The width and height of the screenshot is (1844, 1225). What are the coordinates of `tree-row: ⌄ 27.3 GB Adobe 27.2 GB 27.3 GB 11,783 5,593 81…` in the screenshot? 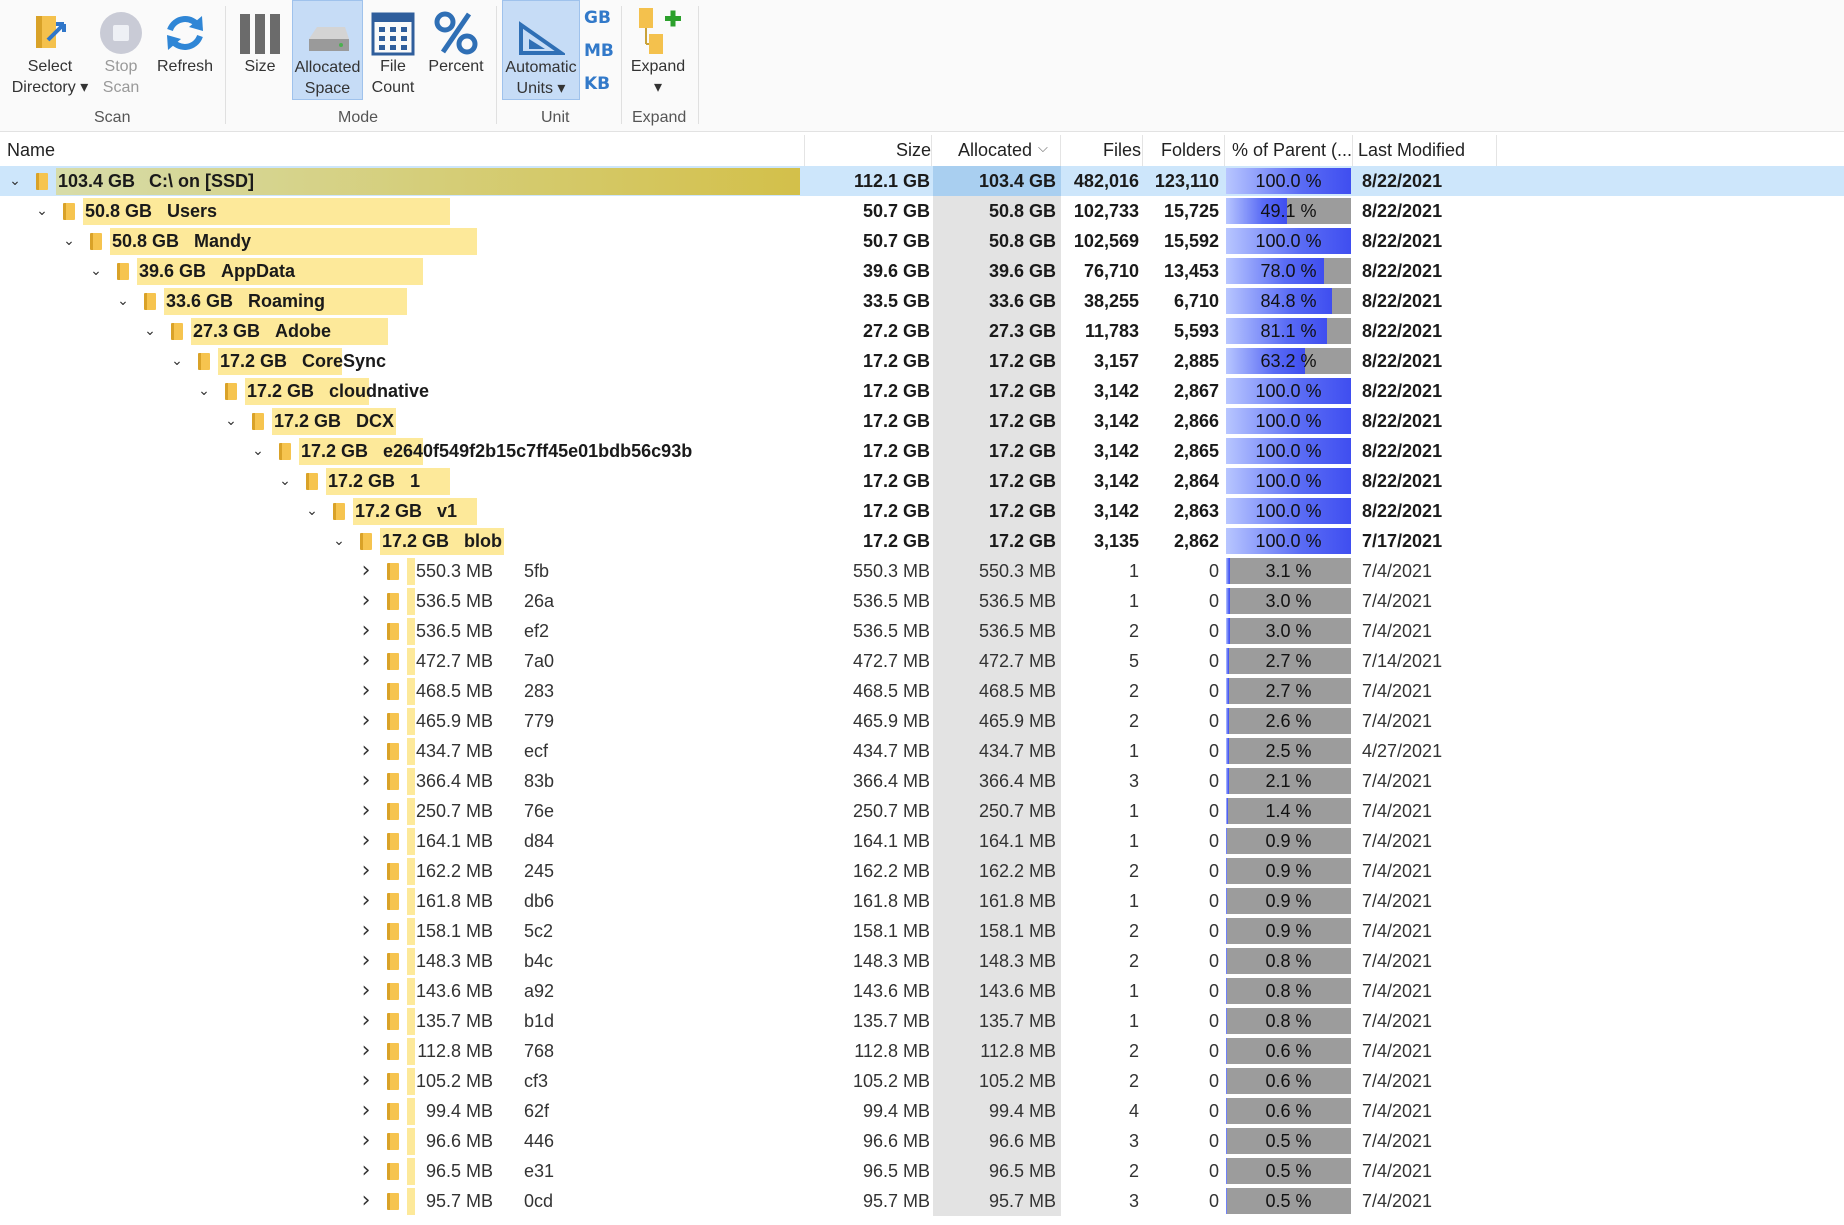 It's located at (922, 331).